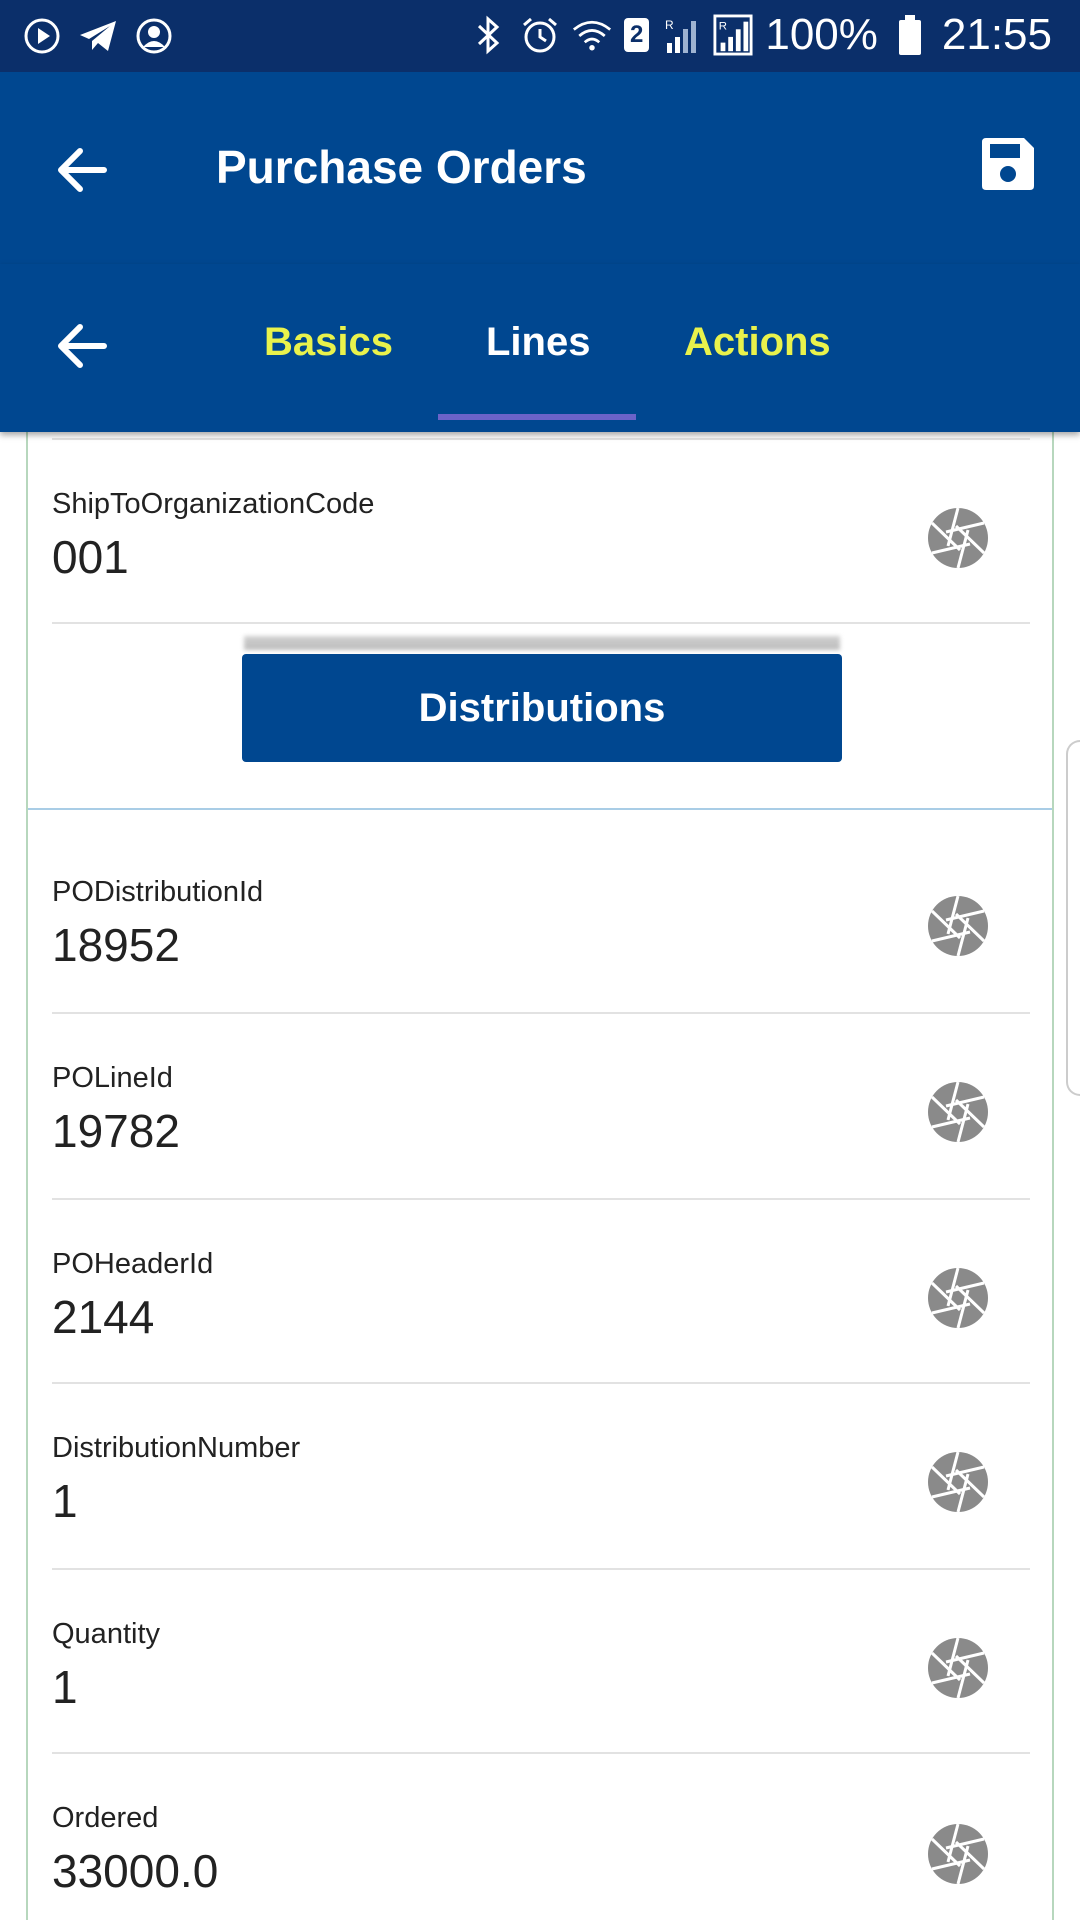  Describe the element at coordinates (401, 167) in the screenshot. I see `page-title: Purchase Orders` at that location.